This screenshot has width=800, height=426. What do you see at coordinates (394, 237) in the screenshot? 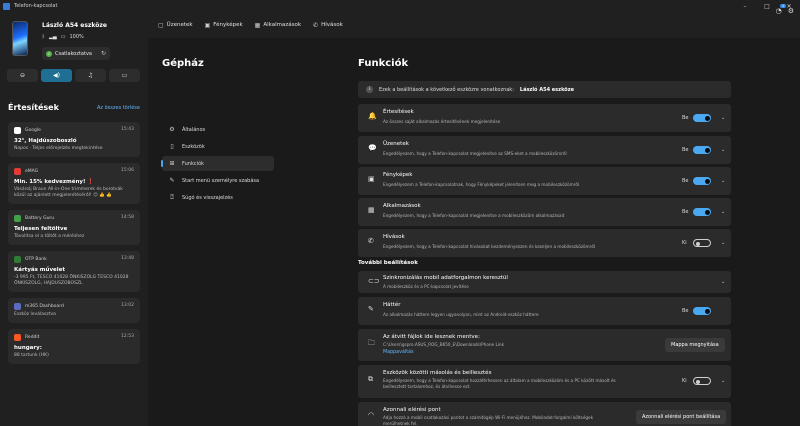
I see `feature-title: Hívások` at bounding box center [394, 237].